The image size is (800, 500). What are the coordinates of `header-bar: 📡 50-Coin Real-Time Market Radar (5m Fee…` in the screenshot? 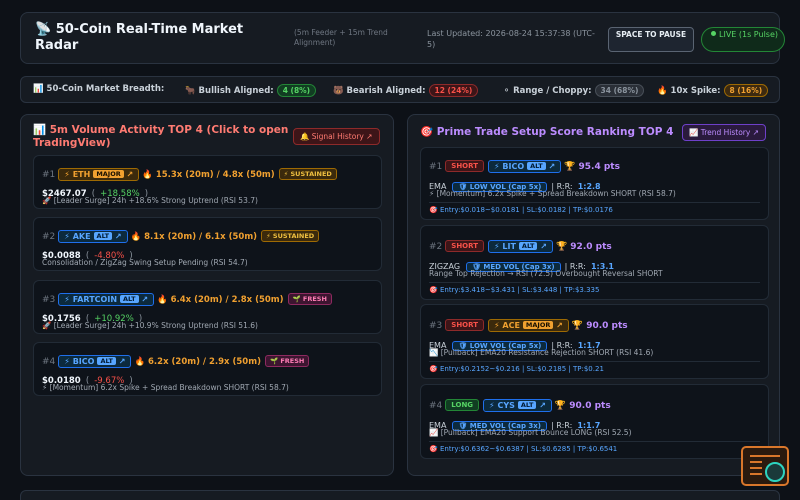 It's located at (402, 38).